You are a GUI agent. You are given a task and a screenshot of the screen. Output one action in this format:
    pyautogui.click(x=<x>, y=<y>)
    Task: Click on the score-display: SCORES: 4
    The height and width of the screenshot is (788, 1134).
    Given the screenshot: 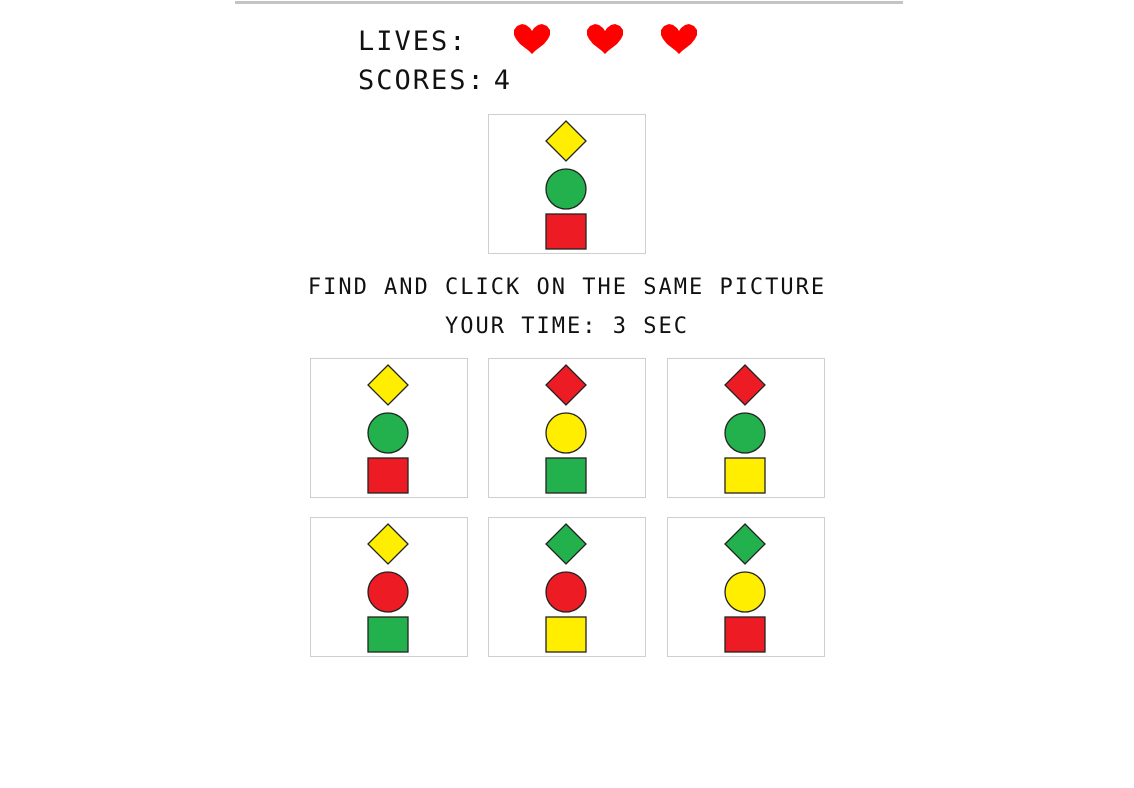 What is the action you would take?
    pyautogui.click(x=435, y=80)
    